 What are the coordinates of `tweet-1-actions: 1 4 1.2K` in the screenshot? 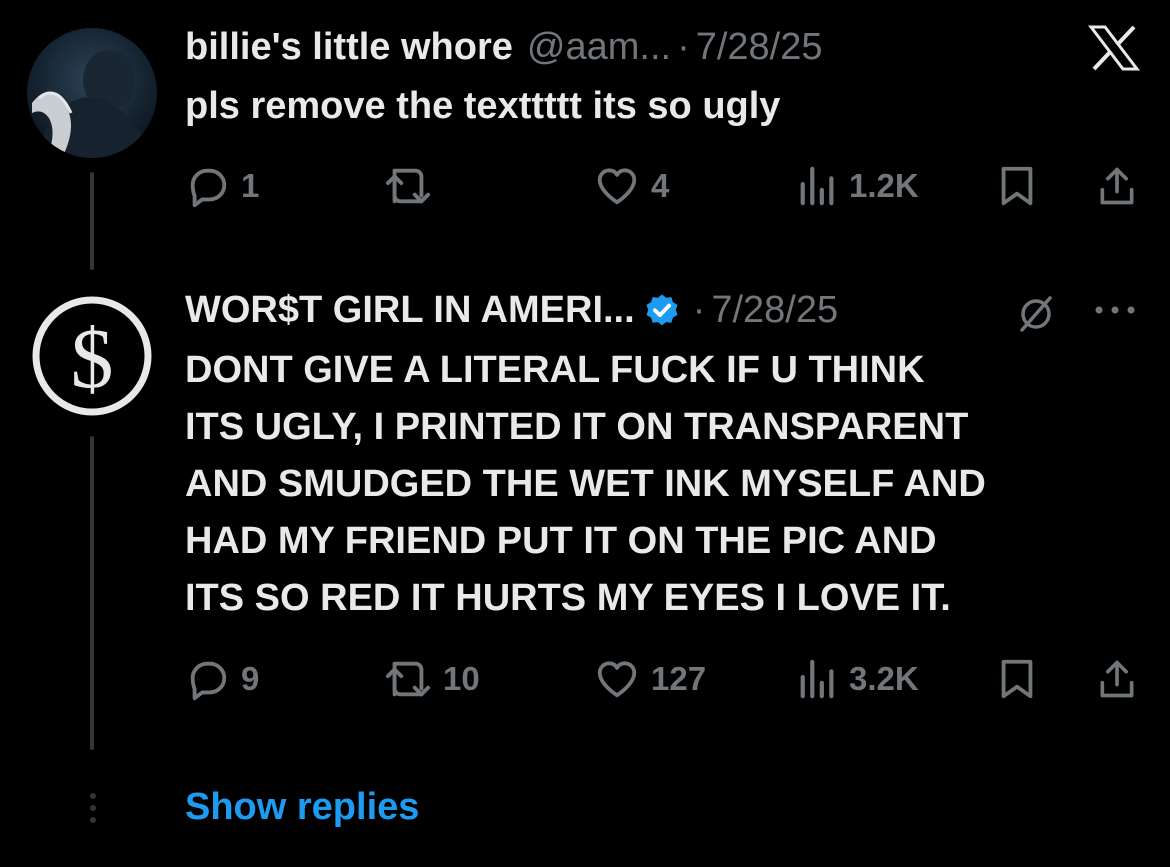 It's located at (665, 186).